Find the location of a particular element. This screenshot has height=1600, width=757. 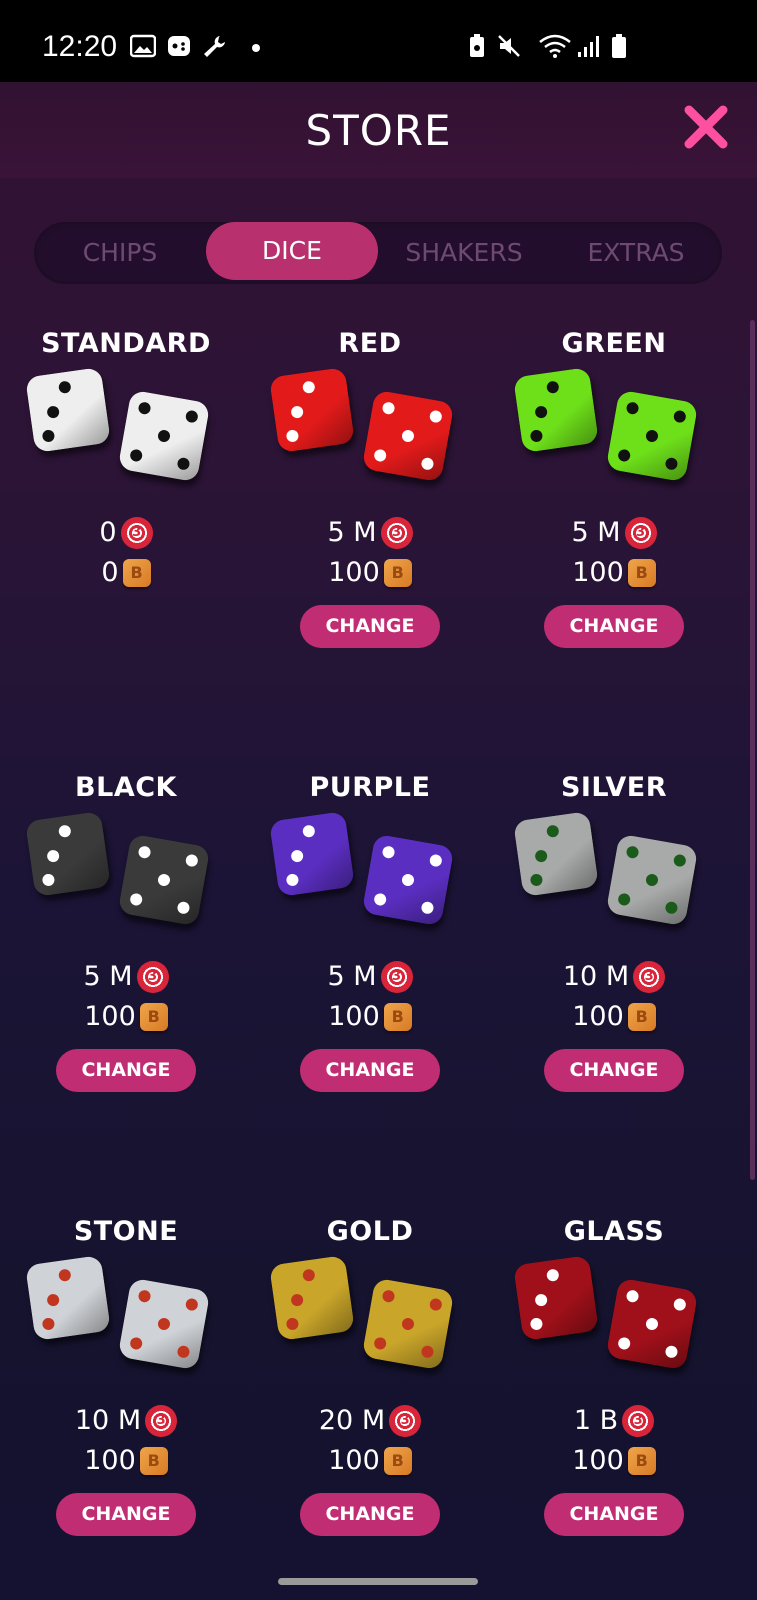

page-title: STORE is located at coordinates (378, 130).